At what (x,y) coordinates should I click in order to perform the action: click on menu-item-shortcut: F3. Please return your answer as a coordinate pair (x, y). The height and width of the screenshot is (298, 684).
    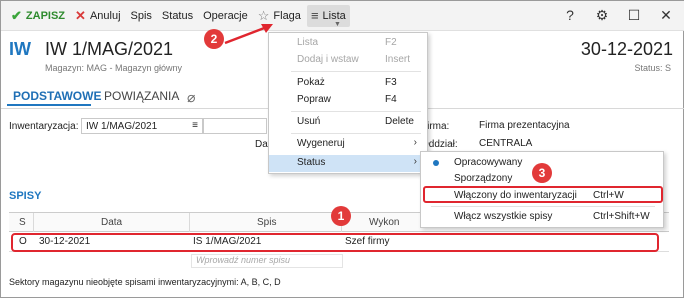
    Looking at the image, I should click on (391, 82).